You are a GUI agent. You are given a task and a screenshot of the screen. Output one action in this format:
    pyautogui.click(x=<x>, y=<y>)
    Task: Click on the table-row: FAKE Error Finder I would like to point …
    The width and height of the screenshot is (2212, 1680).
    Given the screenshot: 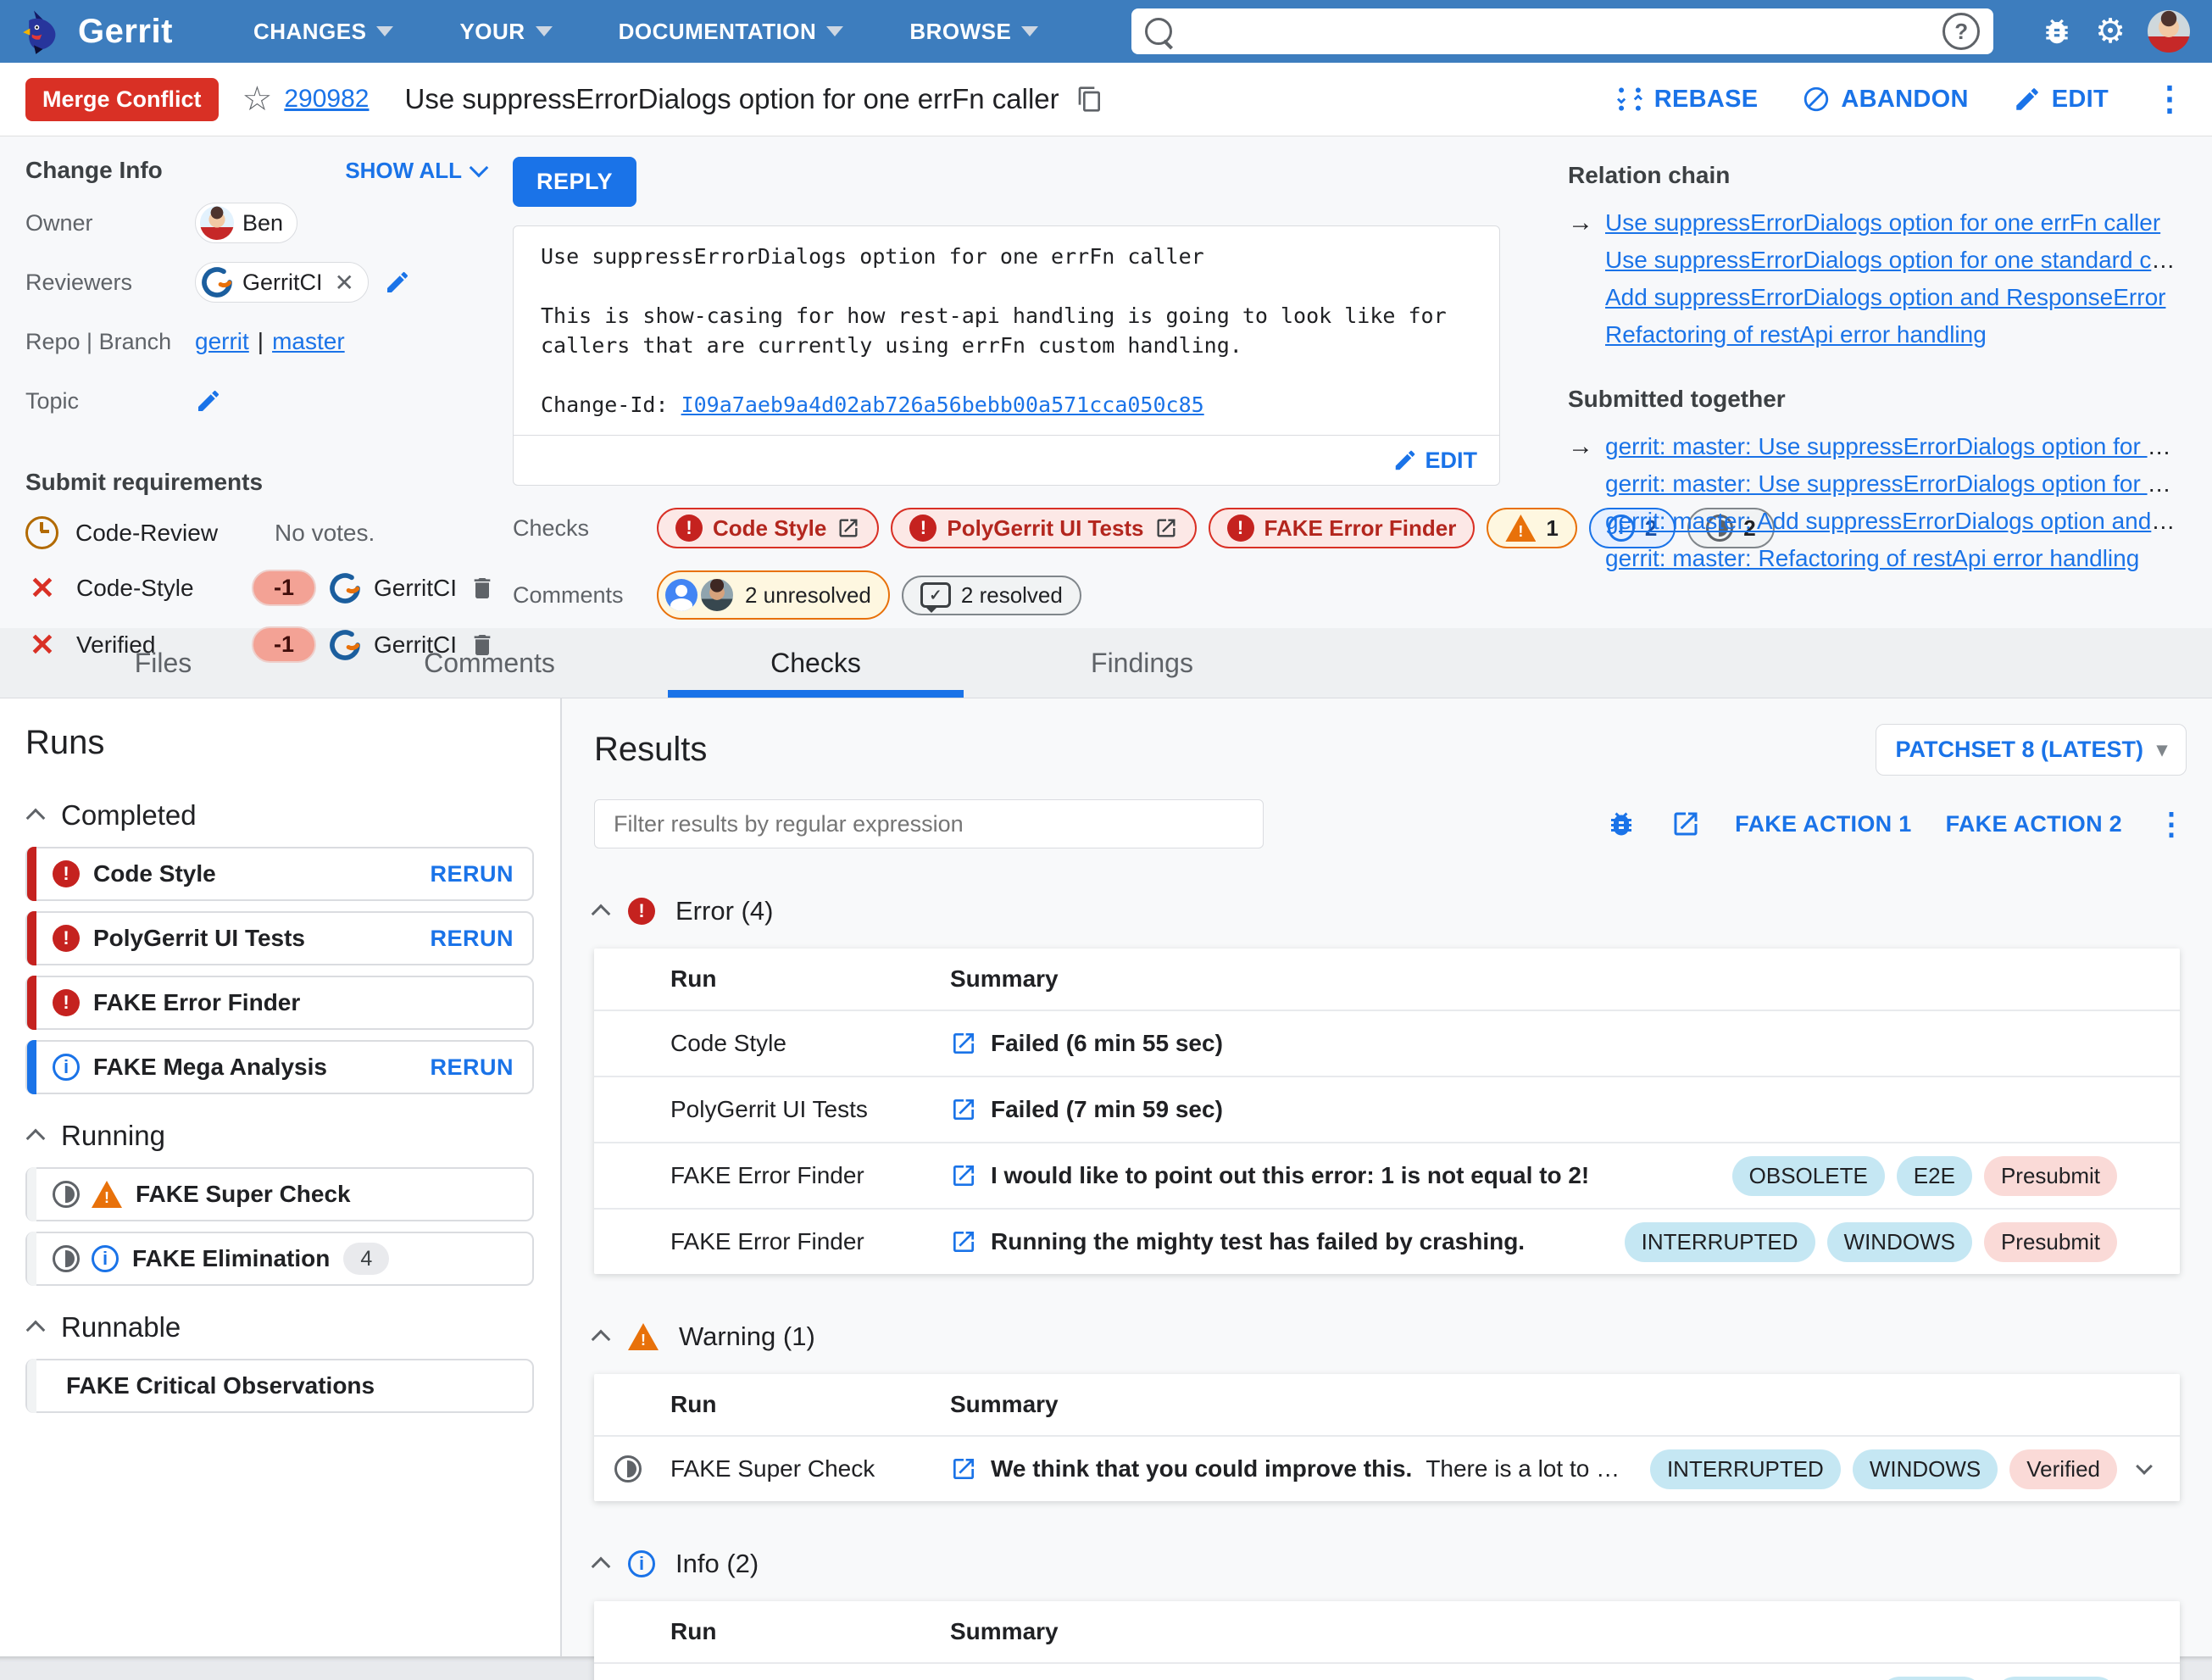 What is the action you would take?
    pyautogui.click(x=1387, y=1175)
    